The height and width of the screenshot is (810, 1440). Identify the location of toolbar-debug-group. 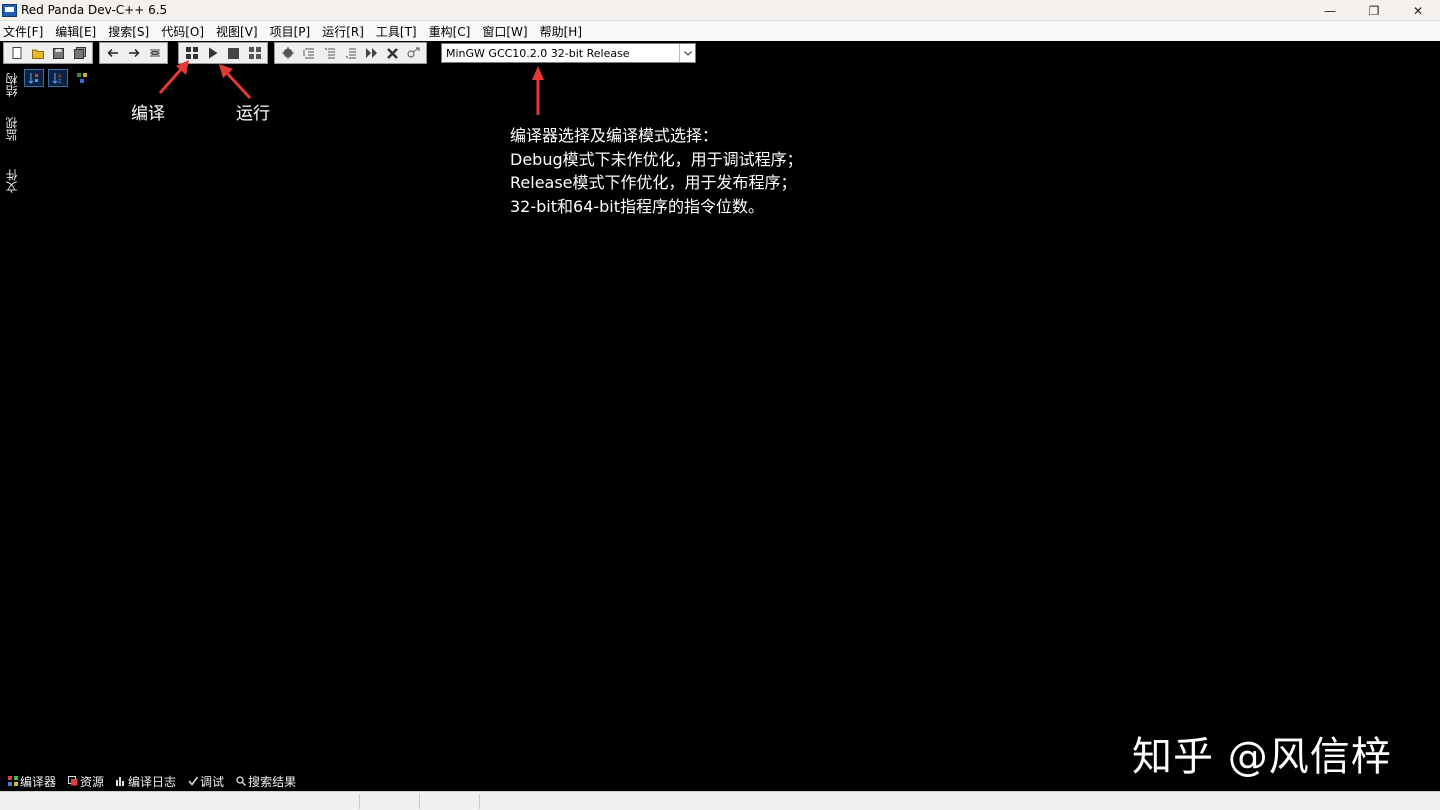
(350, 53).